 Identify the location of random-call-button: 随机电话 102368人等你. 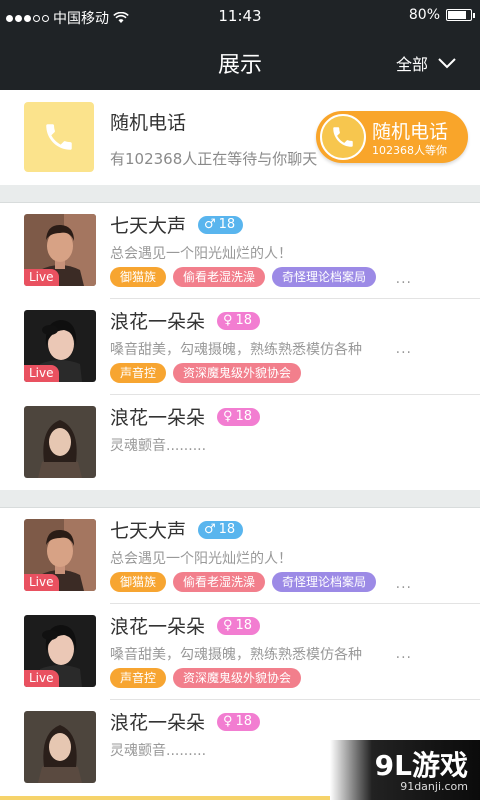
(392, 137).